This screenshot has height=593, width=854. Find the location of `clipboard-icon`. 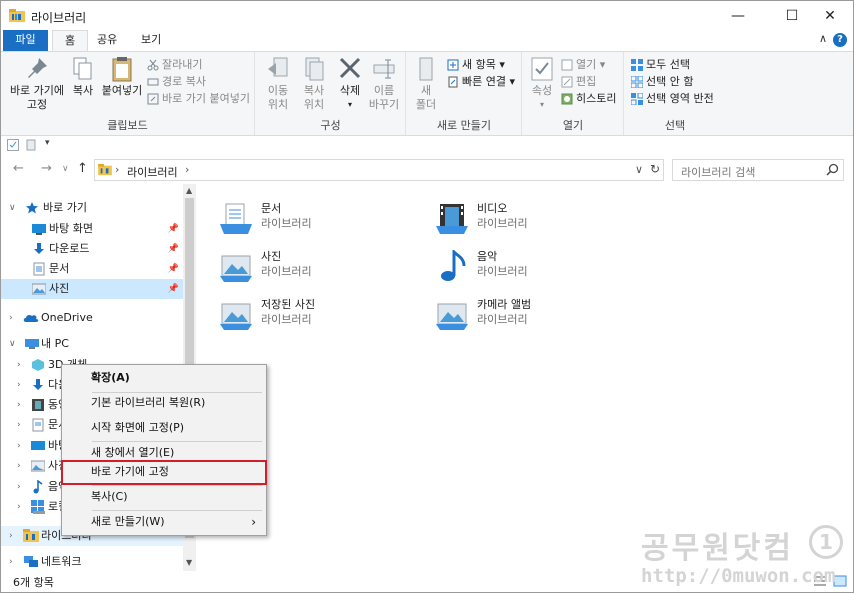

clipboard-icon is located at coordinates (122, 69).